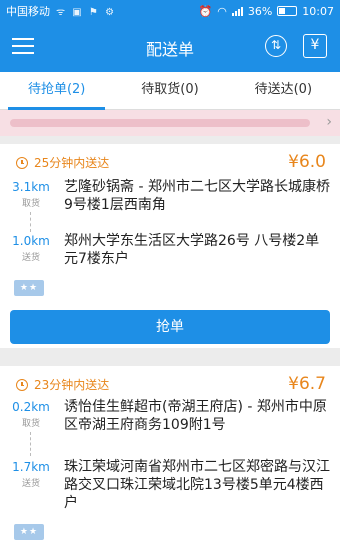  What do you see at coordinates (287, 11) in the screenshot?
I see `battery-icon` at bounding box center [287, 11].